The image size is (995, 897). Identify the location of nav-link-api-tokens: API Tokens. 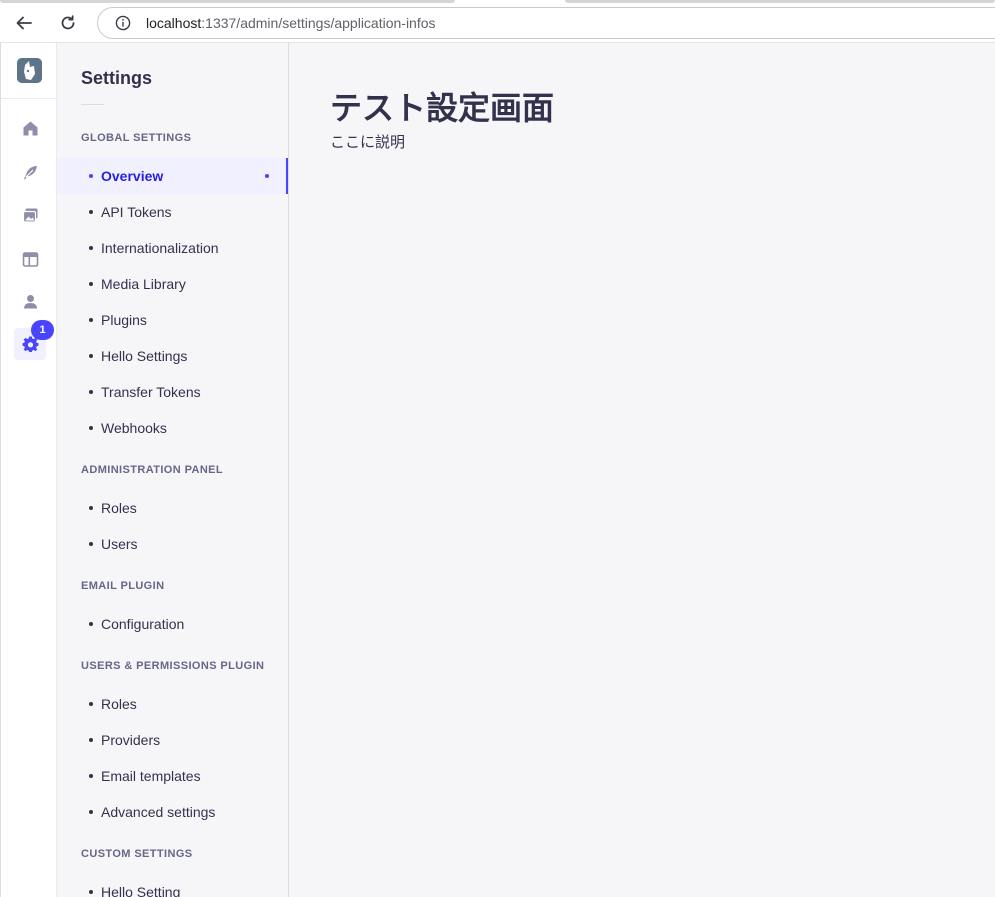
(172, 212).